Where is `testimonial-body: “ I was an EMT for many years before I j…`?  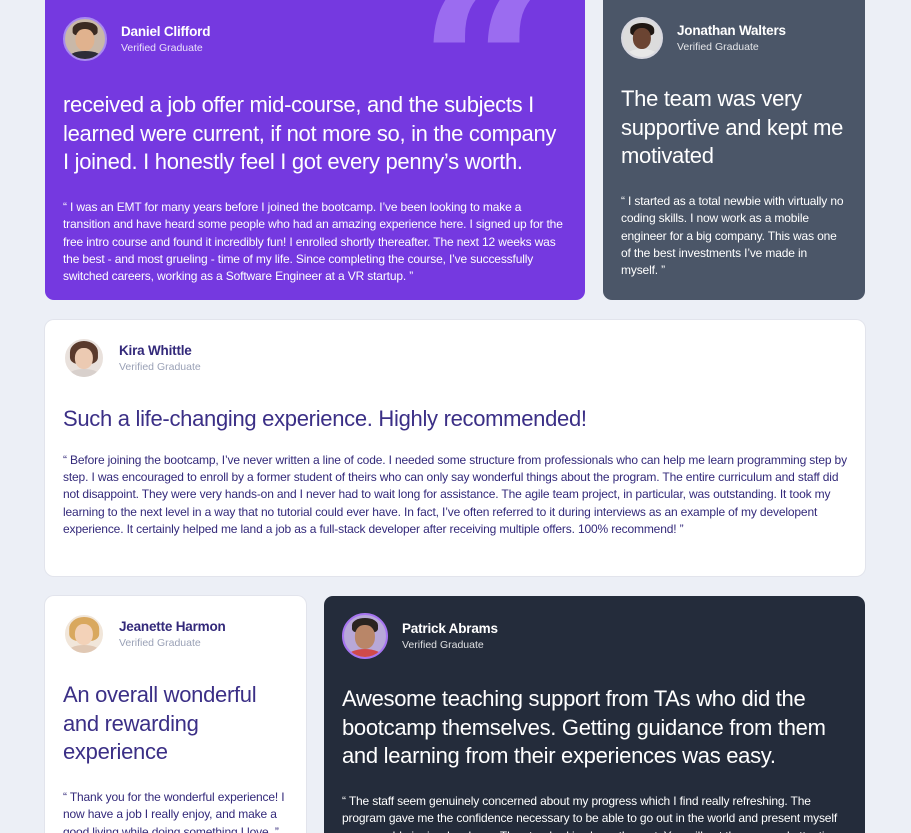
testimonial-body: “ I was an EMT for many years before I j… is located at coordinates (313, 241).